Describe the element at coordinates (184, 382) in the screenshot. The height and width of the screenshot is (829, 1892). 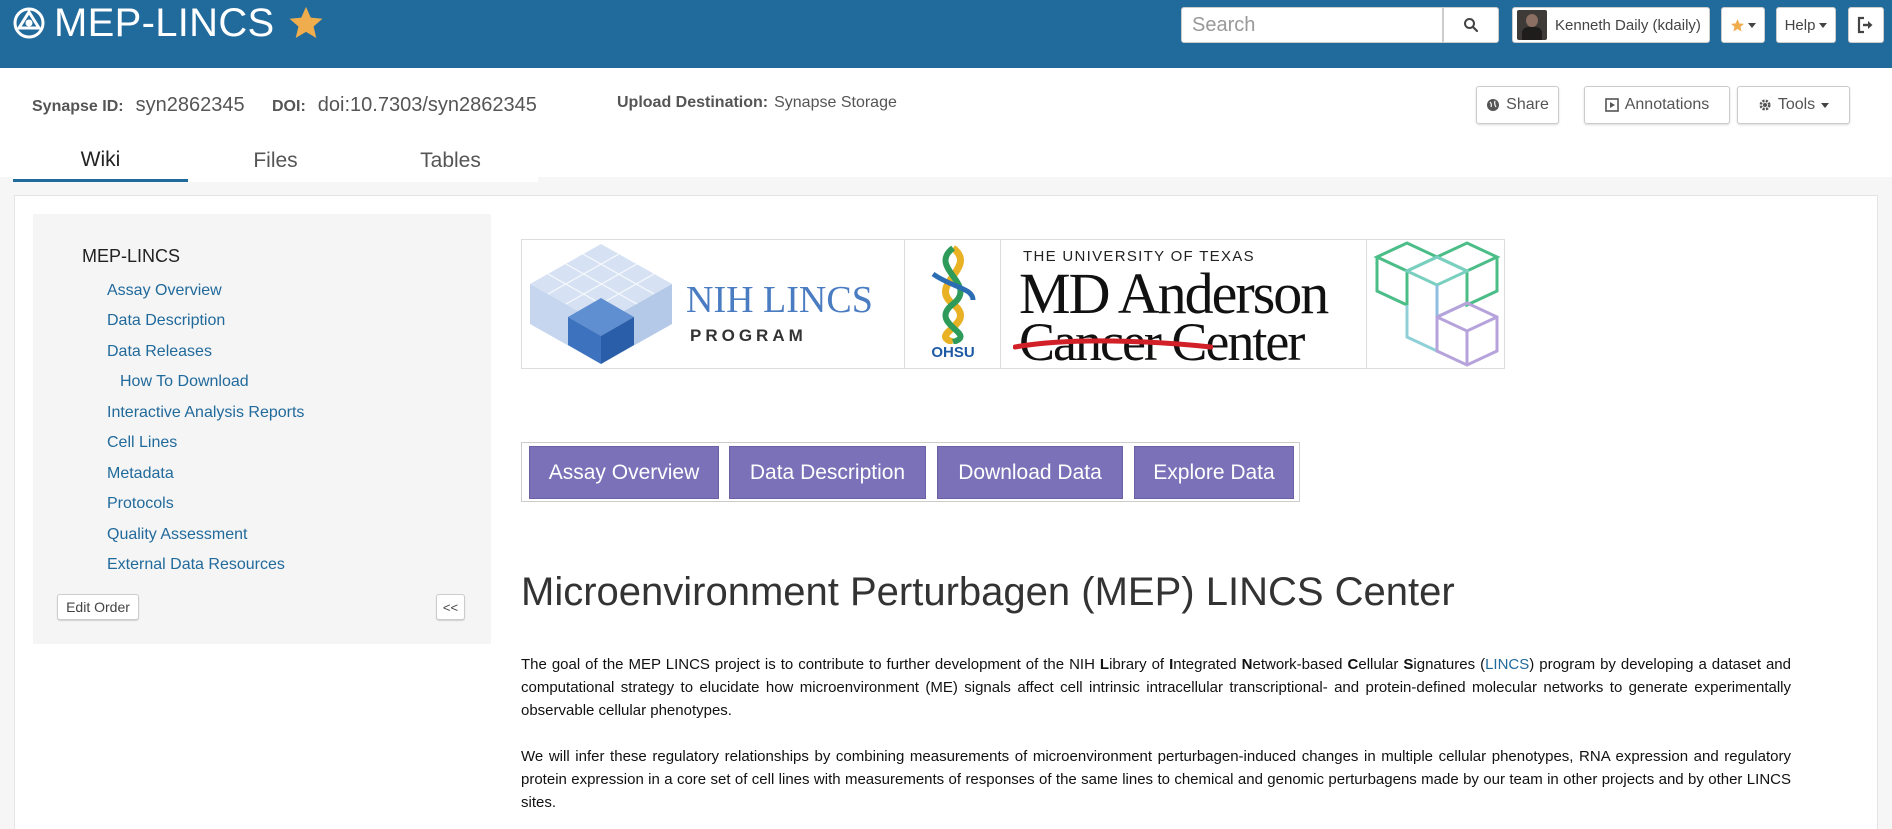
I see `sidebar-item-how-to-download: How To Download` at that location.